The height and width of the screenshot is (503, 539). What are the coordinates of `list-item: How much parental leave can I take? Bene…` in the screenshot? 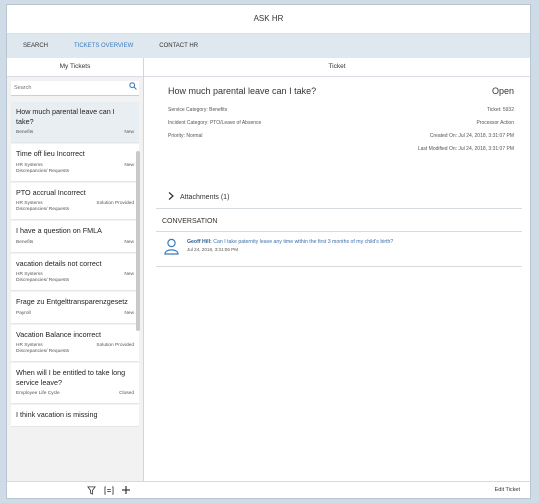 It's located at (75, 122).